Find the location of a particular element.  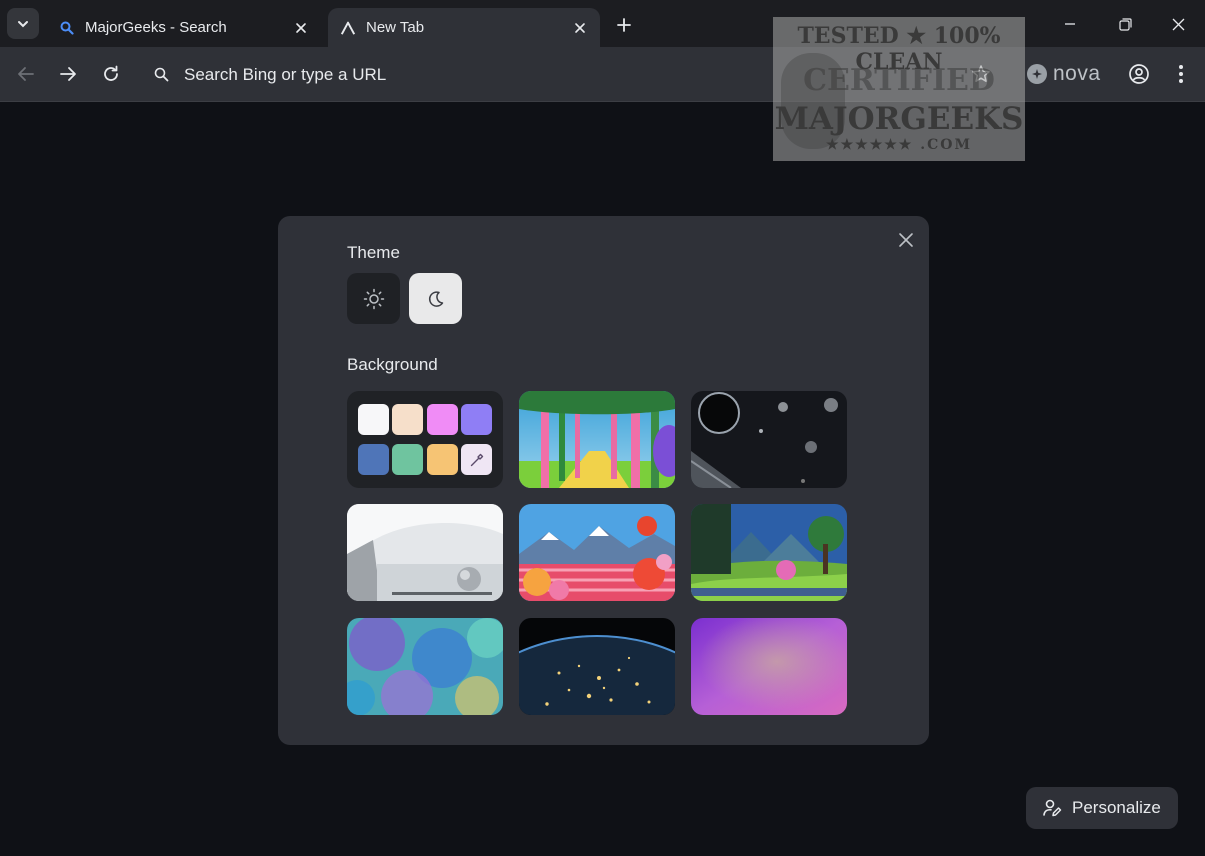

eyedropper-icon is located at coordinates (476, 459).